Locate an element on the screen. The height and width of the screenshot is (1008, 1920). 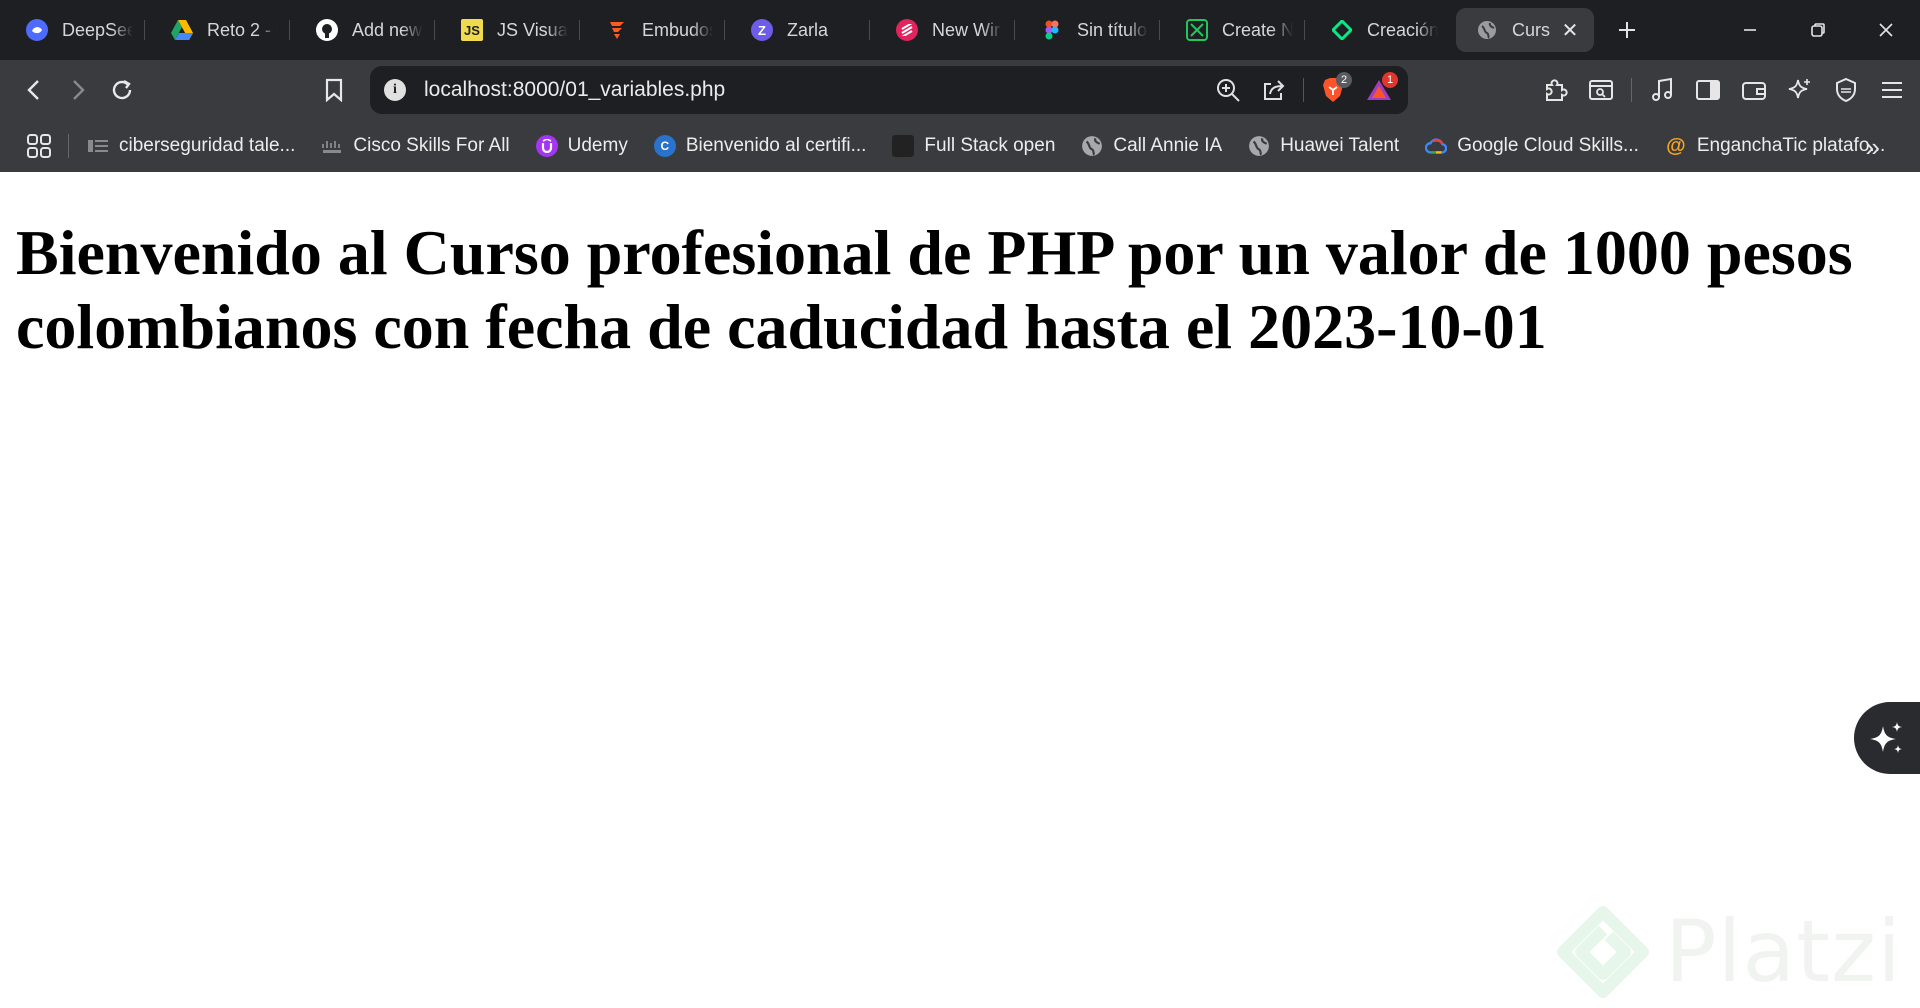
chevron-double-right-icon: » is located at coordinates (1872, 147).